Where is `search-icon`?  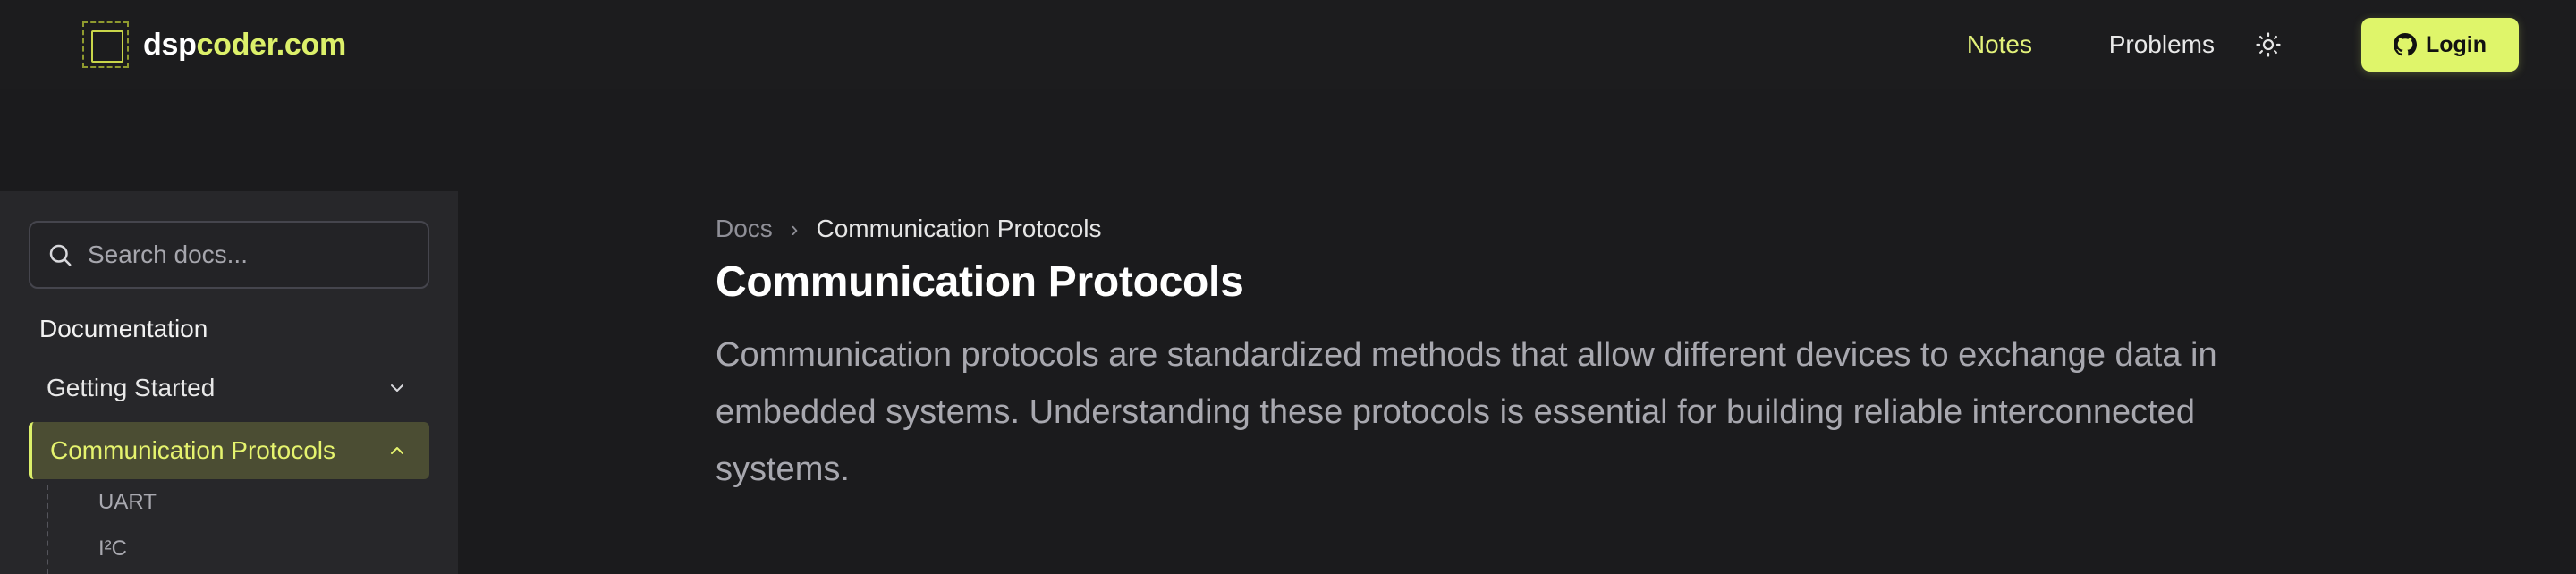 search-icon is located at coordinates (60, 255).